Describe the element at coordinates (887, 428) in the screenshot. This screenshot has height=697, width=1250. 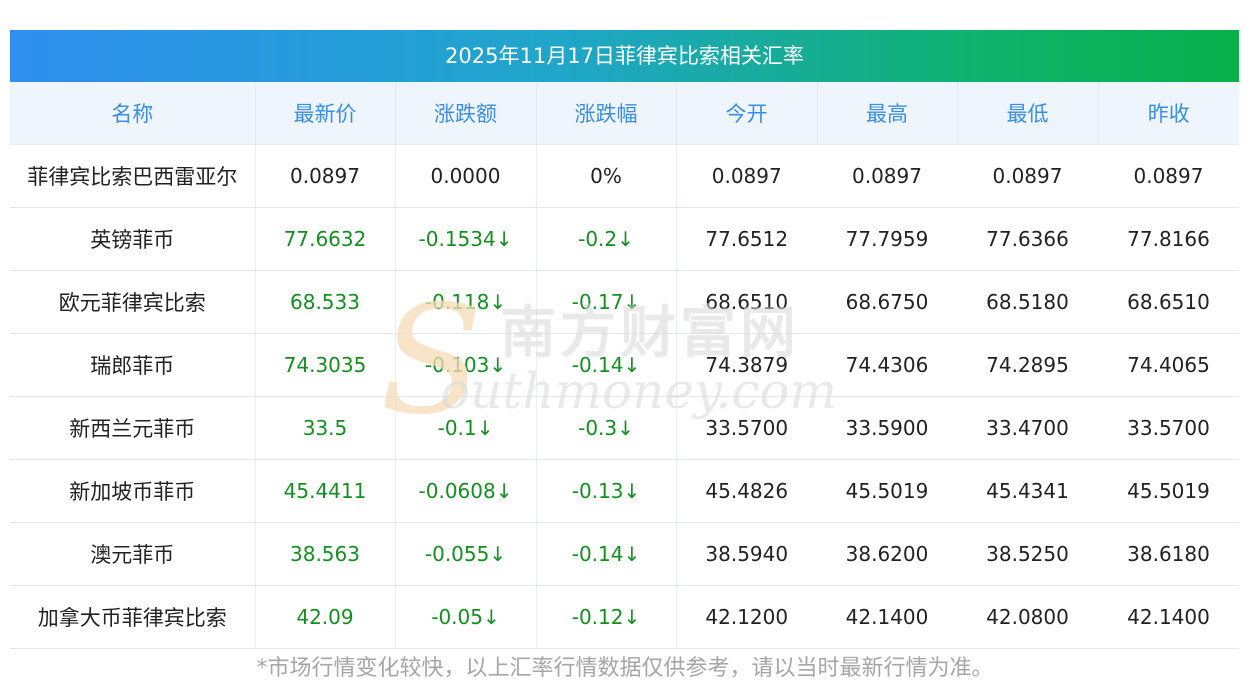
I see `cell-high: 33.5900` at that location.